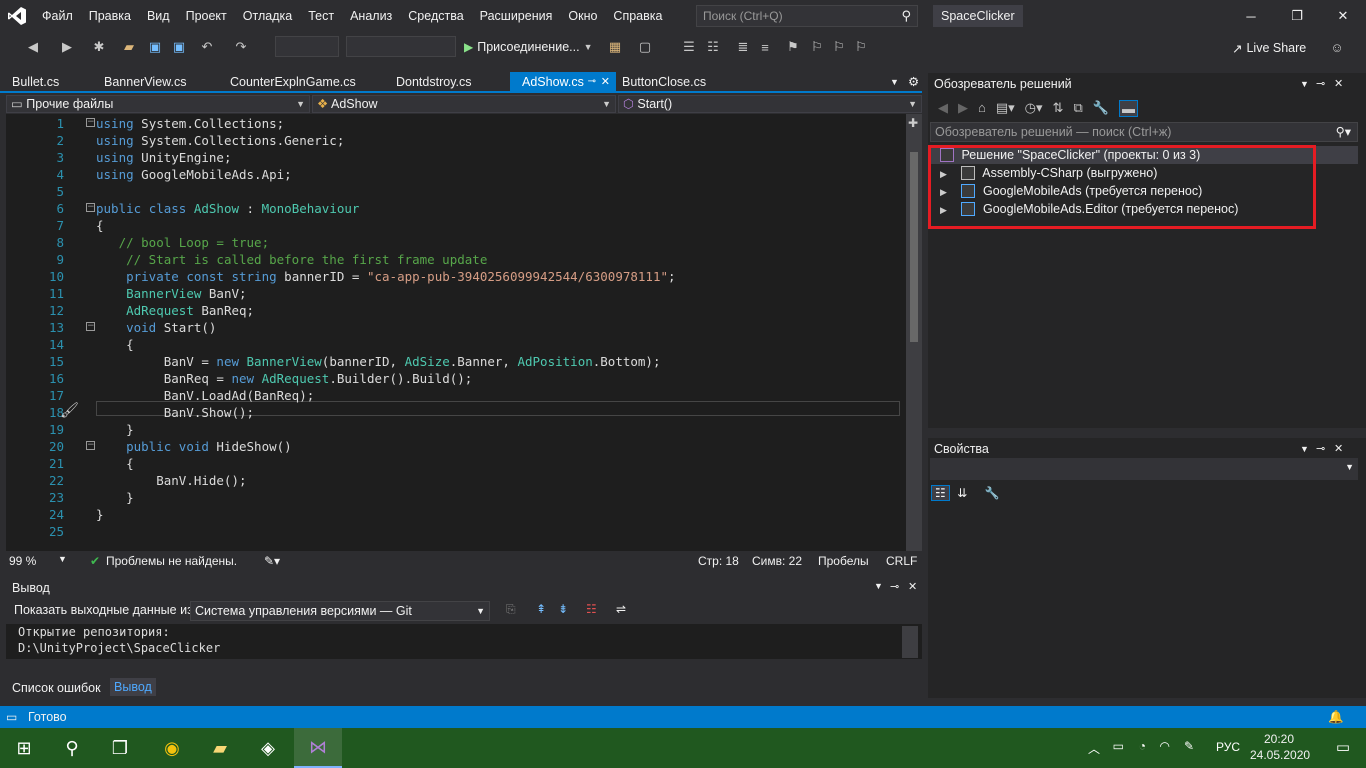 The width and height of the screenshot is (1366, 768). I want to click on scroll-thumb, so click(914, 247).